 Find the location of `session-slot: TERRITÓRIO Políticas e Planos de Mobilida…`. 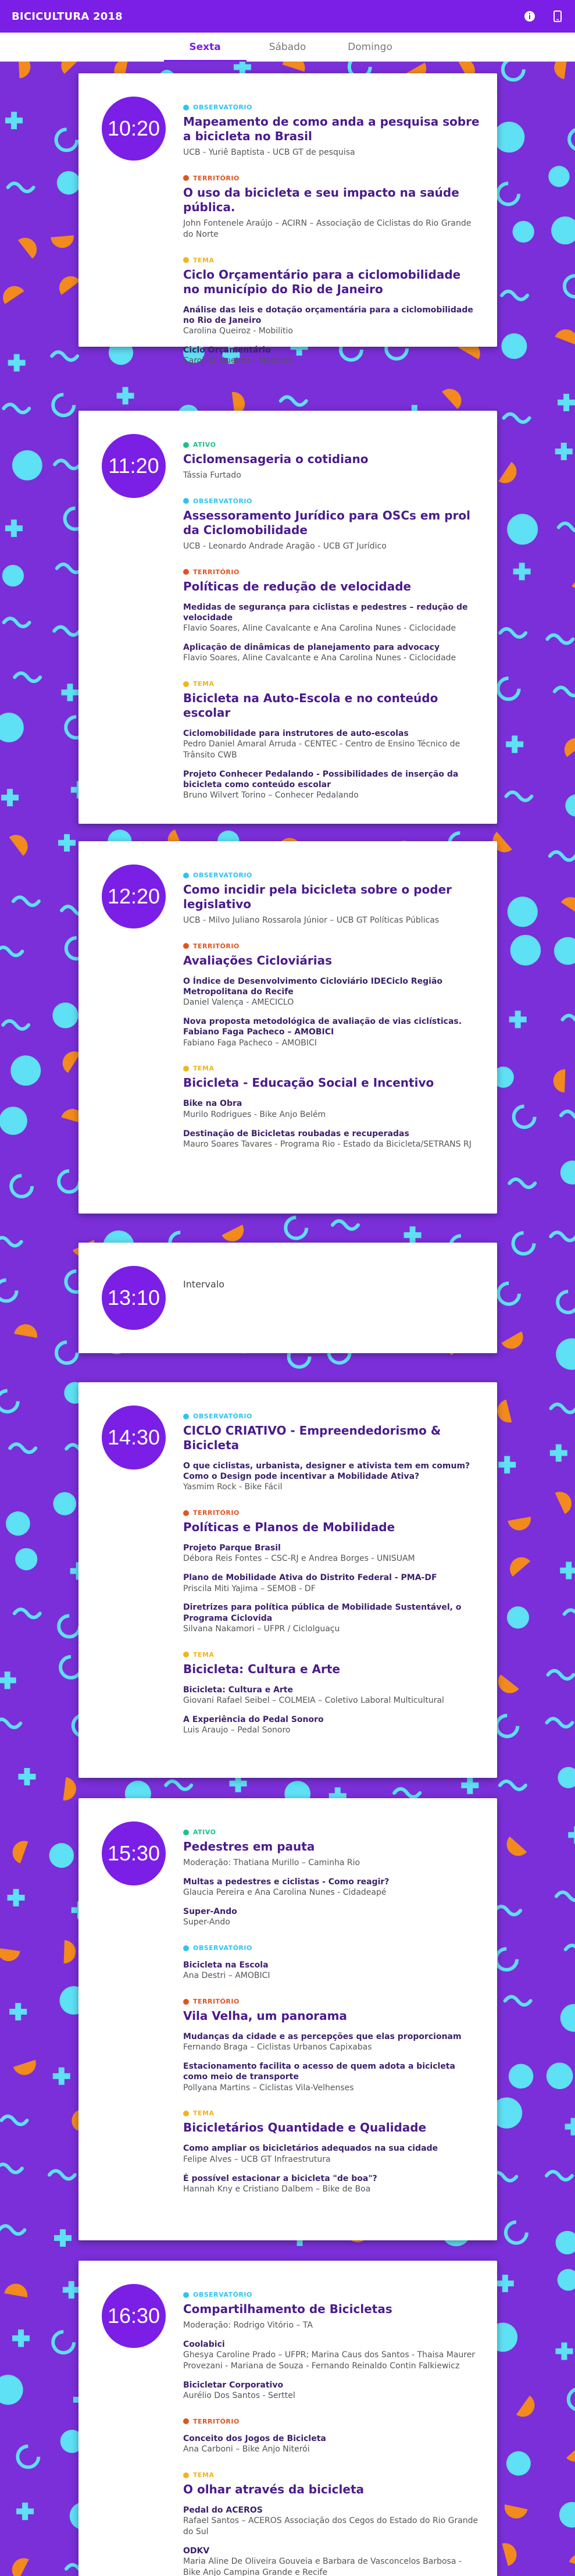

session-slot: TERRITÓRIO Políticas e Planos de Mobilida… is located at coordinates (331, 1571).